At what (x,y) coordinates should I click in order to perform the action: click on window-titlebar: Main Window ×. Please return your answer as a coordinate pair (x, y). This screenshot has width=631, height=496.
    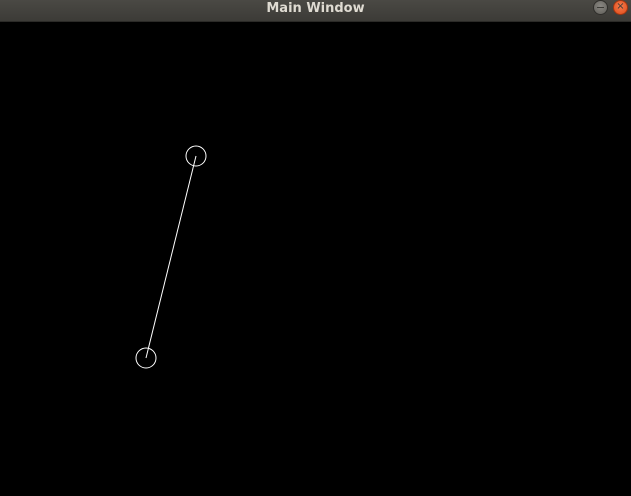
    Looking at the image, I should click on (315, 11).